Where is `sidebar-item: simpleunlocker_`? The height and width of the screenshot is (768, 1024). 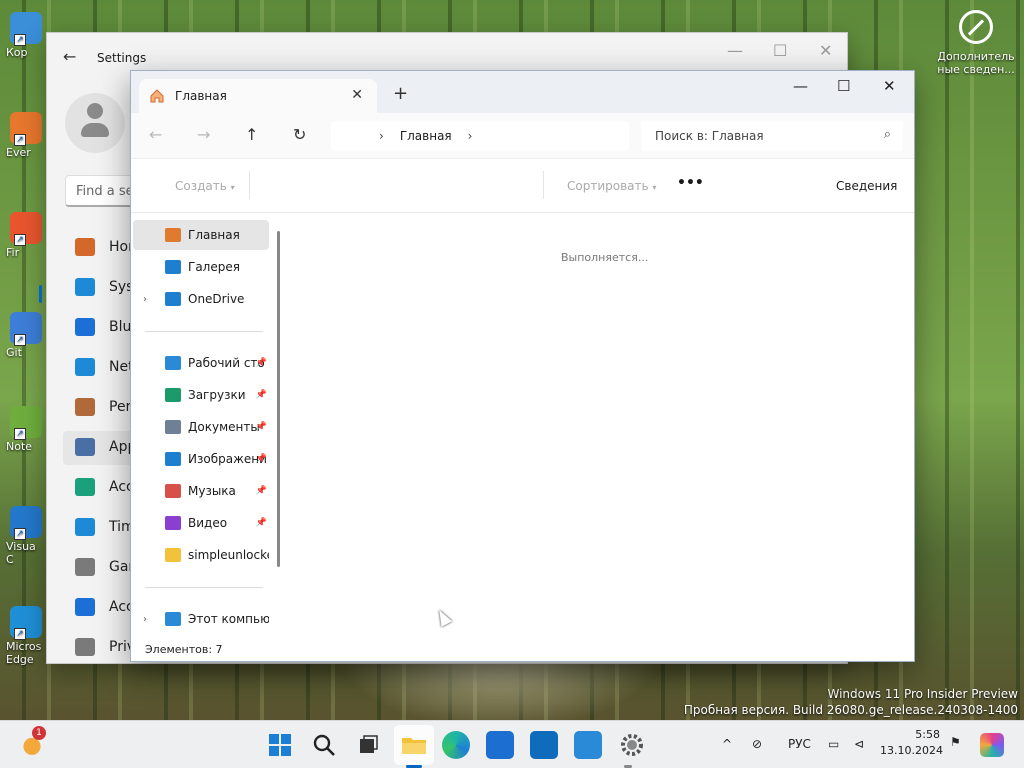
sidebar-item: simpleunlocker_ is located at coordinates (201, 555).